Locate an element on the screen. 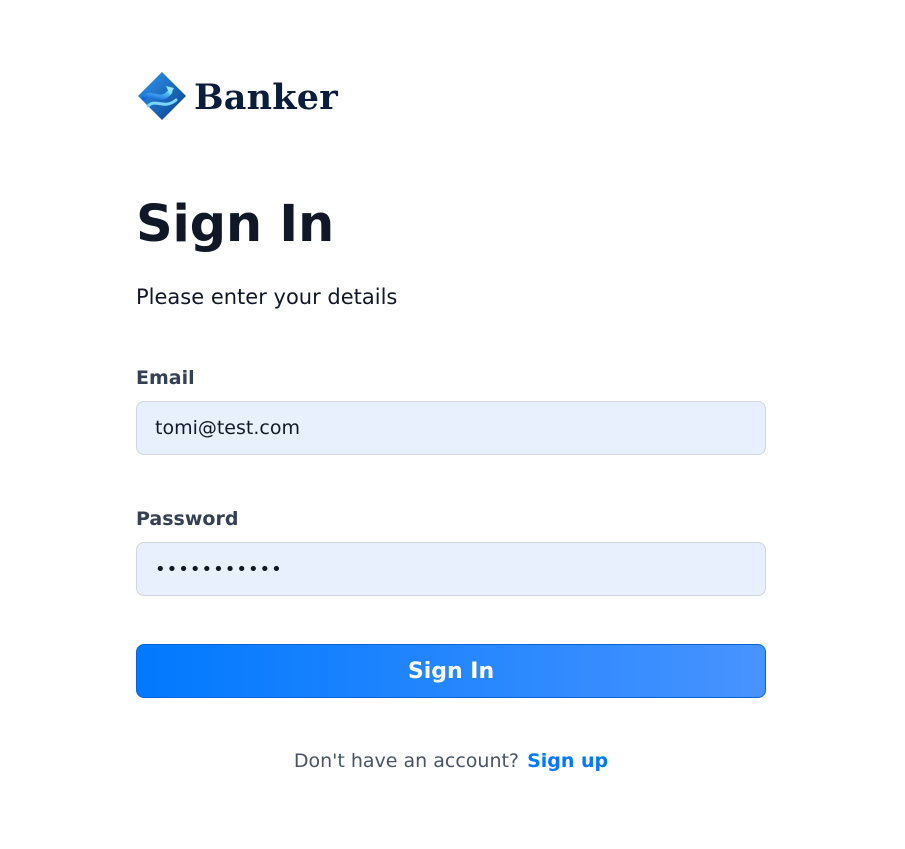 This screenshot has width=905, height=849. brand-logo: Banker is located at coordinates (237, 96).